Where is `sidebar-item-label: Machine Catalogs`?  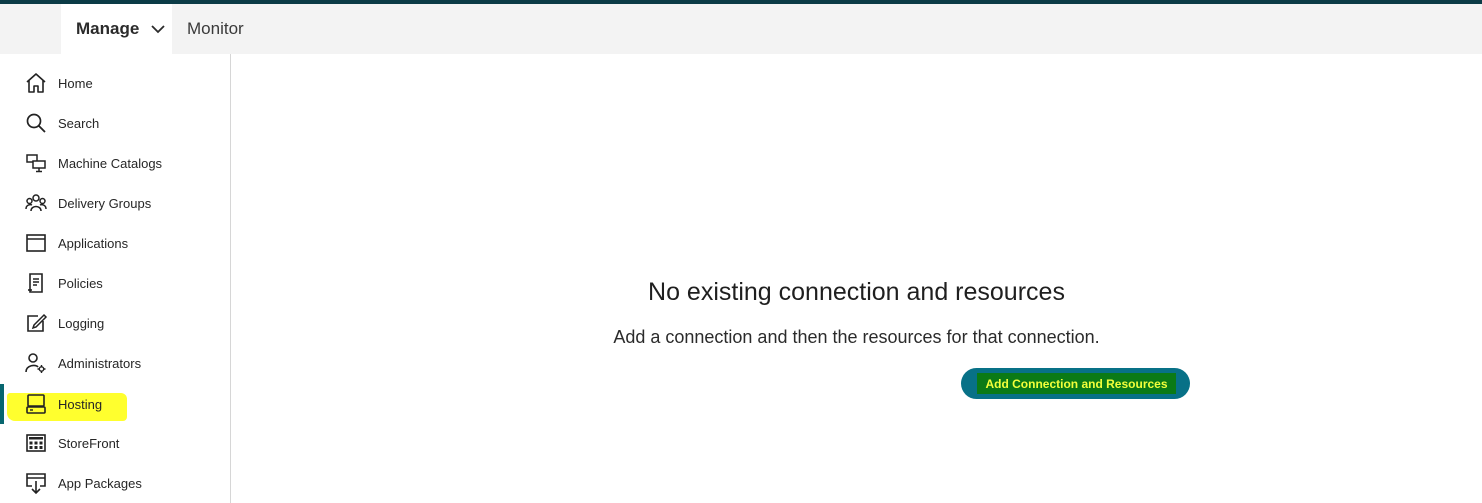
sidebar-item-label: Machine Catalogs is located at coordinates (110, 163).